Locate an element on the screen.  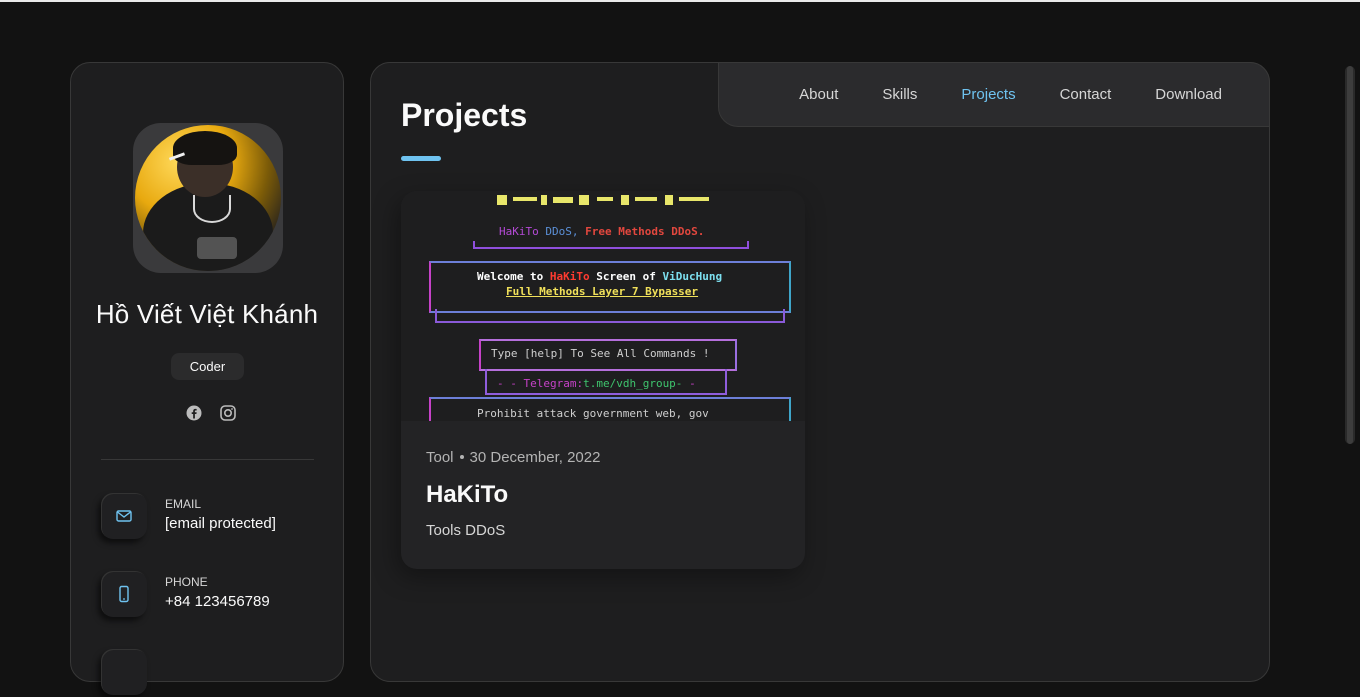
nav-download: Download is located at coordinates (1188, 94).